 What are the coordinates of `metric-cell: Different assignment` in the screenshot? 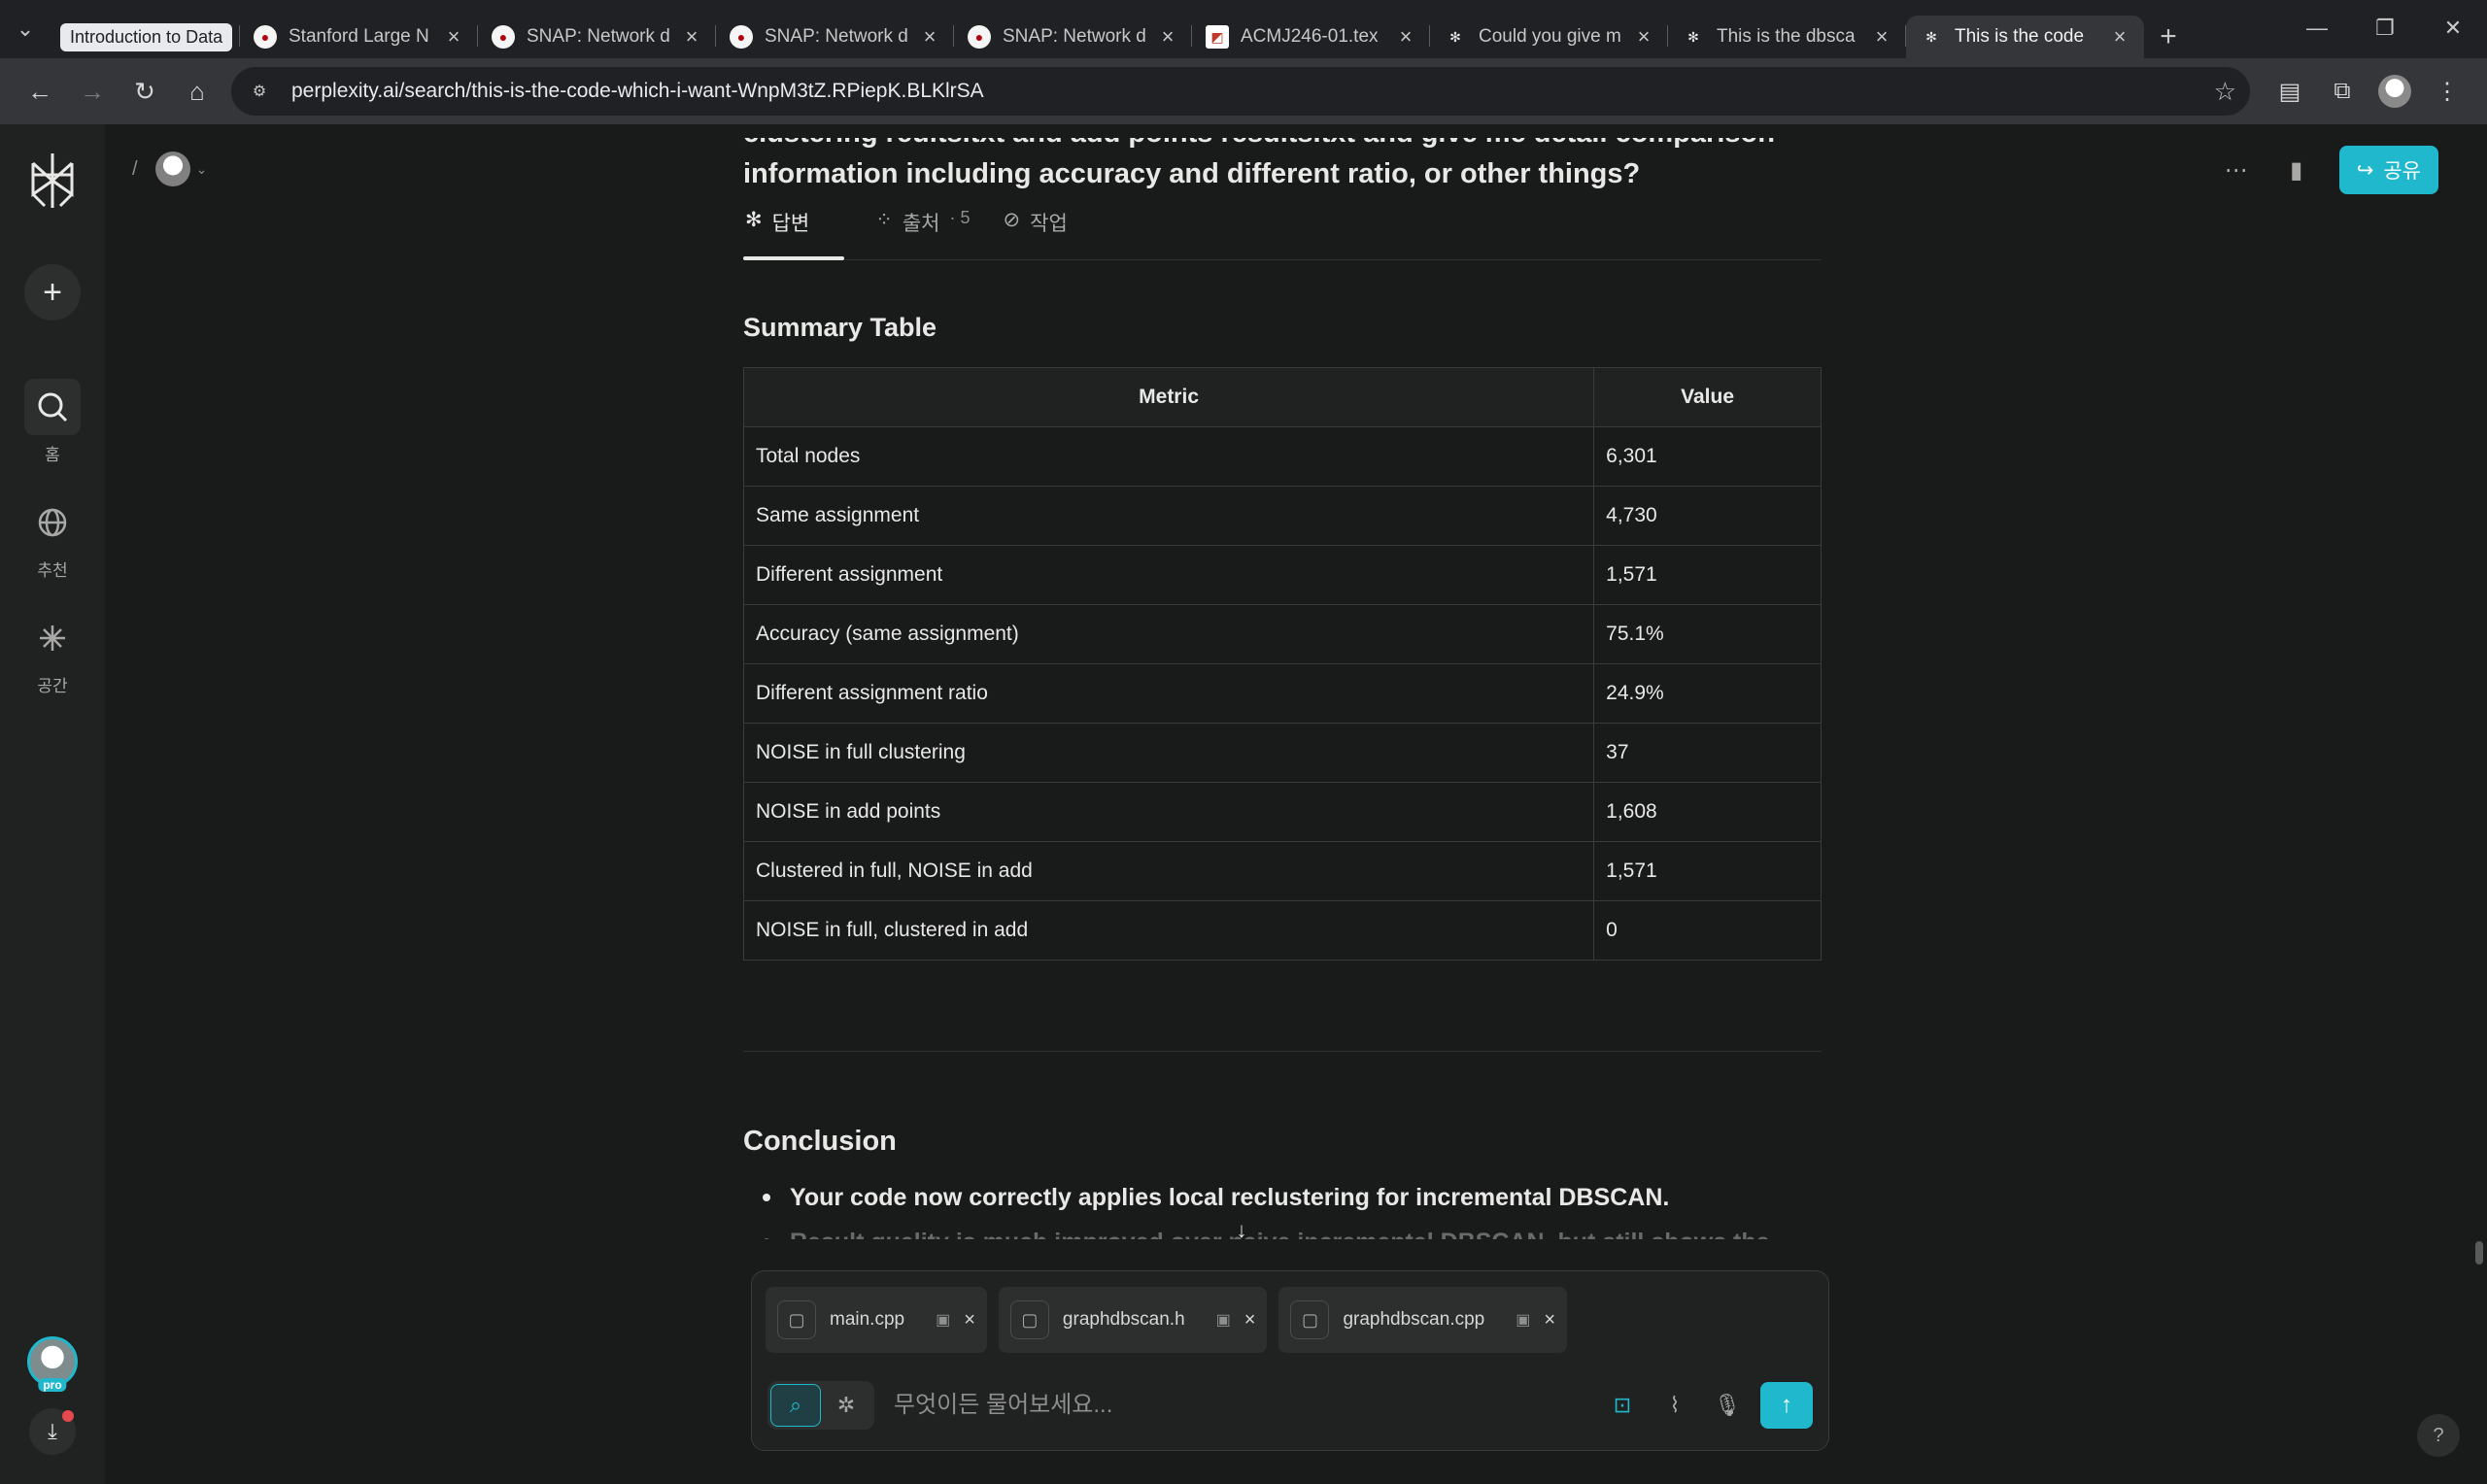 It's located at (1168, 575).